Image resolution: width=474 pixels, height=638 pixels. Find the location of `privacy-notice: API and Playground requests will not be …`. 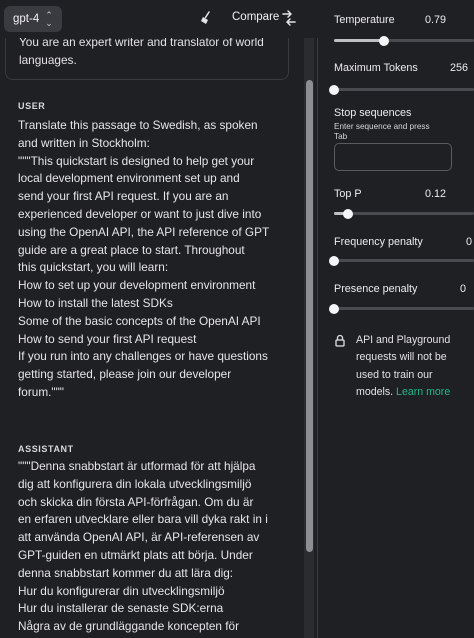

privacy-notice: API and Playground requests will not be … is located at coordinates (411, 367).